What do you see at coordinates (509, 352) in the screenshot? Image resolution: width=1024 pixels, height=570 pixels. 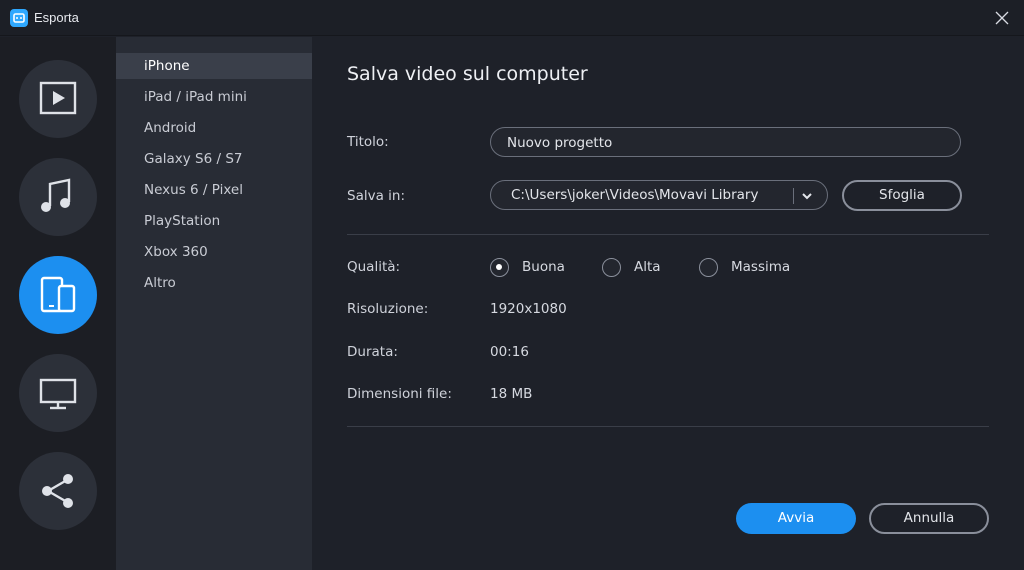 I see `duration-value: 00:16` at bounding box center [509, 352].